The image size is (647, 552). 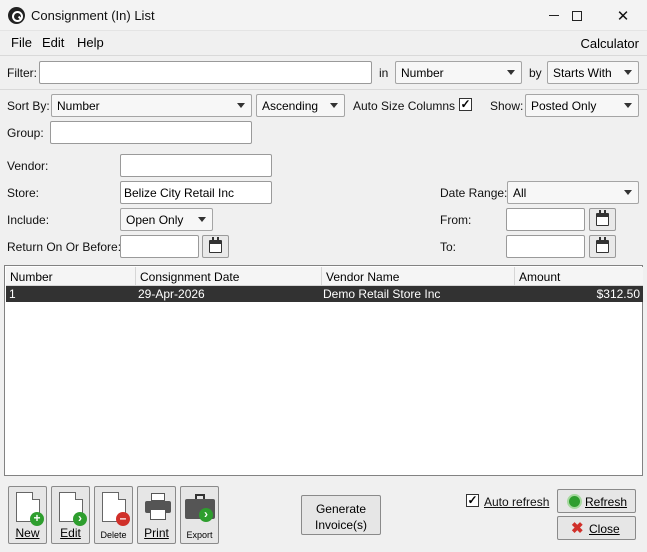 What do you see at coordinates (582, 73) in the screenshot?
I see `filter-mode-value: Starts With` at bounding box center [582, 73].